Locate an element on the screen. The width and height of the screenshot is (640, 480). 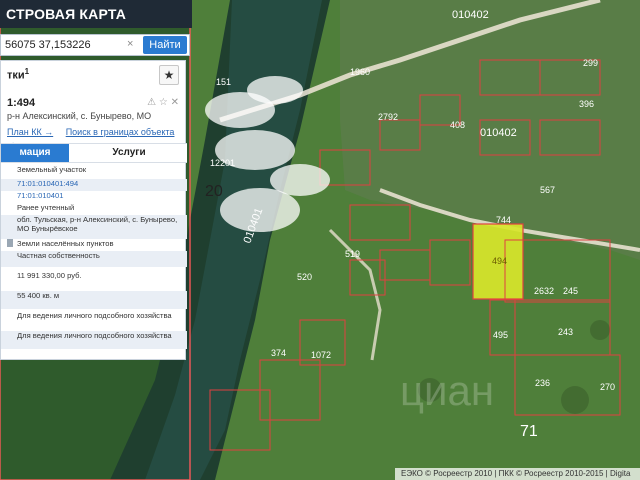
search-bar: × Найти is located at coordinates (95, 45).